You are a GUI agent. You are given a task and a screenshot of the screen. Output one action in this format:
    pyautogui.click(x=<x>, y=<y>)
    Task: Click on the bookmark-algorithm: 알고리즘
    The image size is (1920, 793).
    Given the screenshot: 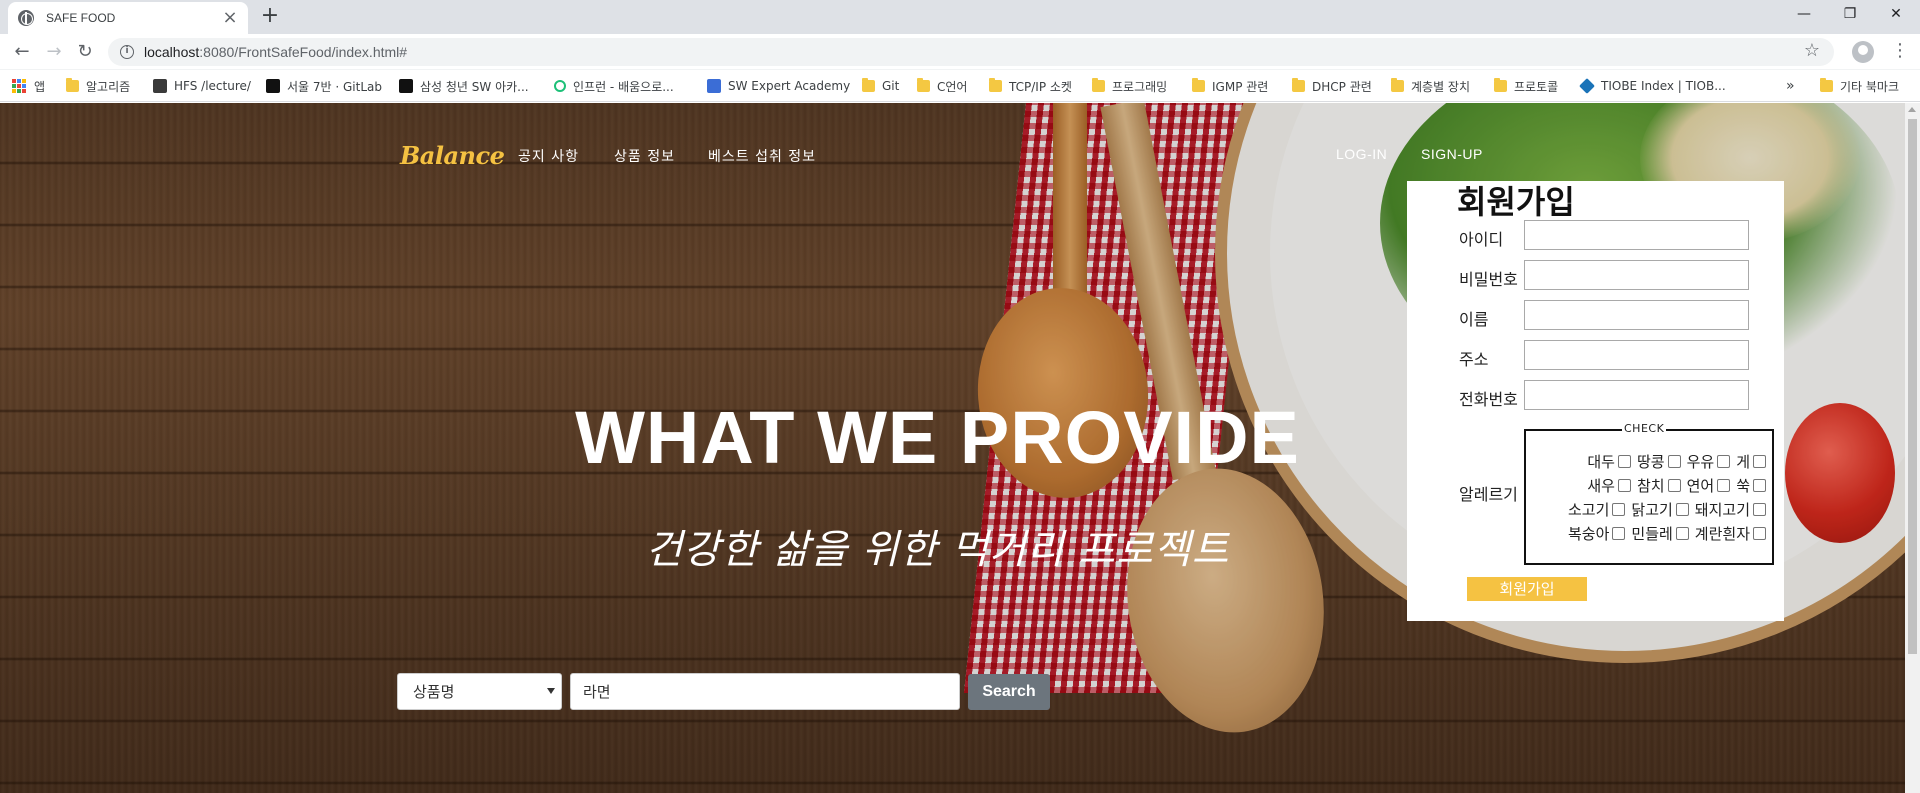 What is the action you would take?
    pyautogui.click(x=98, y=86)
    